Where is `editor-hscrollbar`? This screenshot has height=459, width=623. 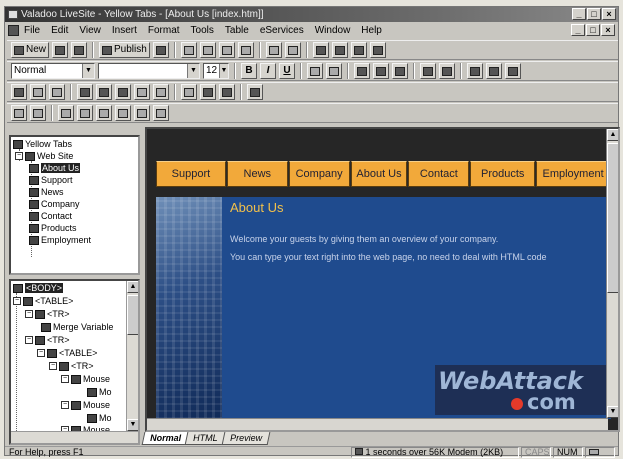 editor-hscrollbar is located at coordinates (377, 424).